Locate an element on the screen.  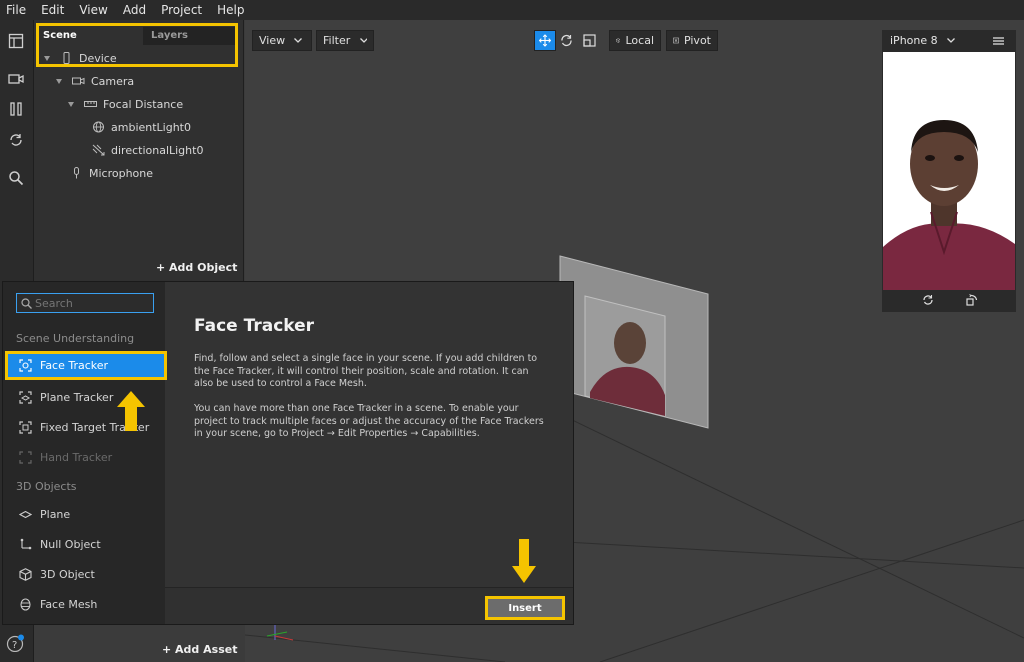
item-label: Face Tracker is located at coordinates (74, 365).